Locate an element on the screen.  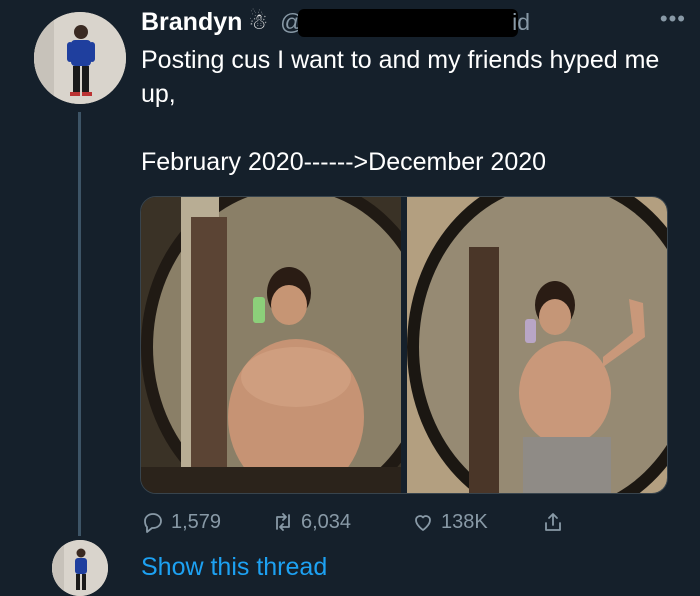
reply-count: 1,579 is located at coordinates (196, 521).